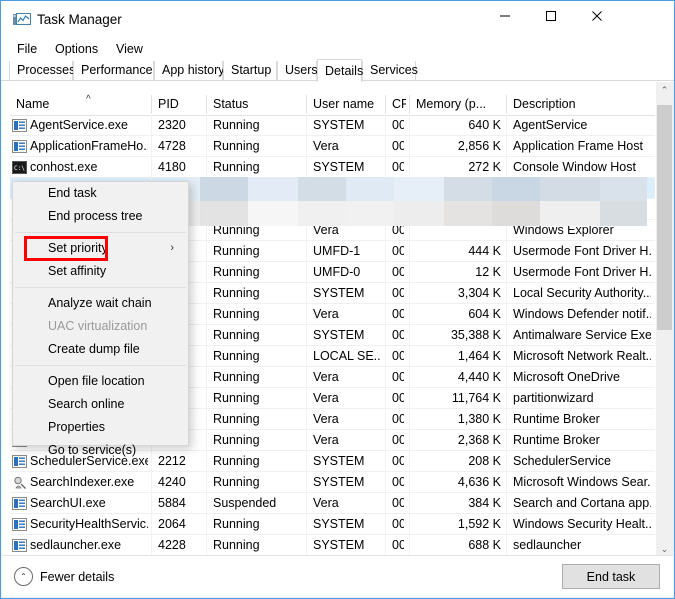 The image size is (675, 599). I want to click on tab-processes: Processes, so click(42, 71).